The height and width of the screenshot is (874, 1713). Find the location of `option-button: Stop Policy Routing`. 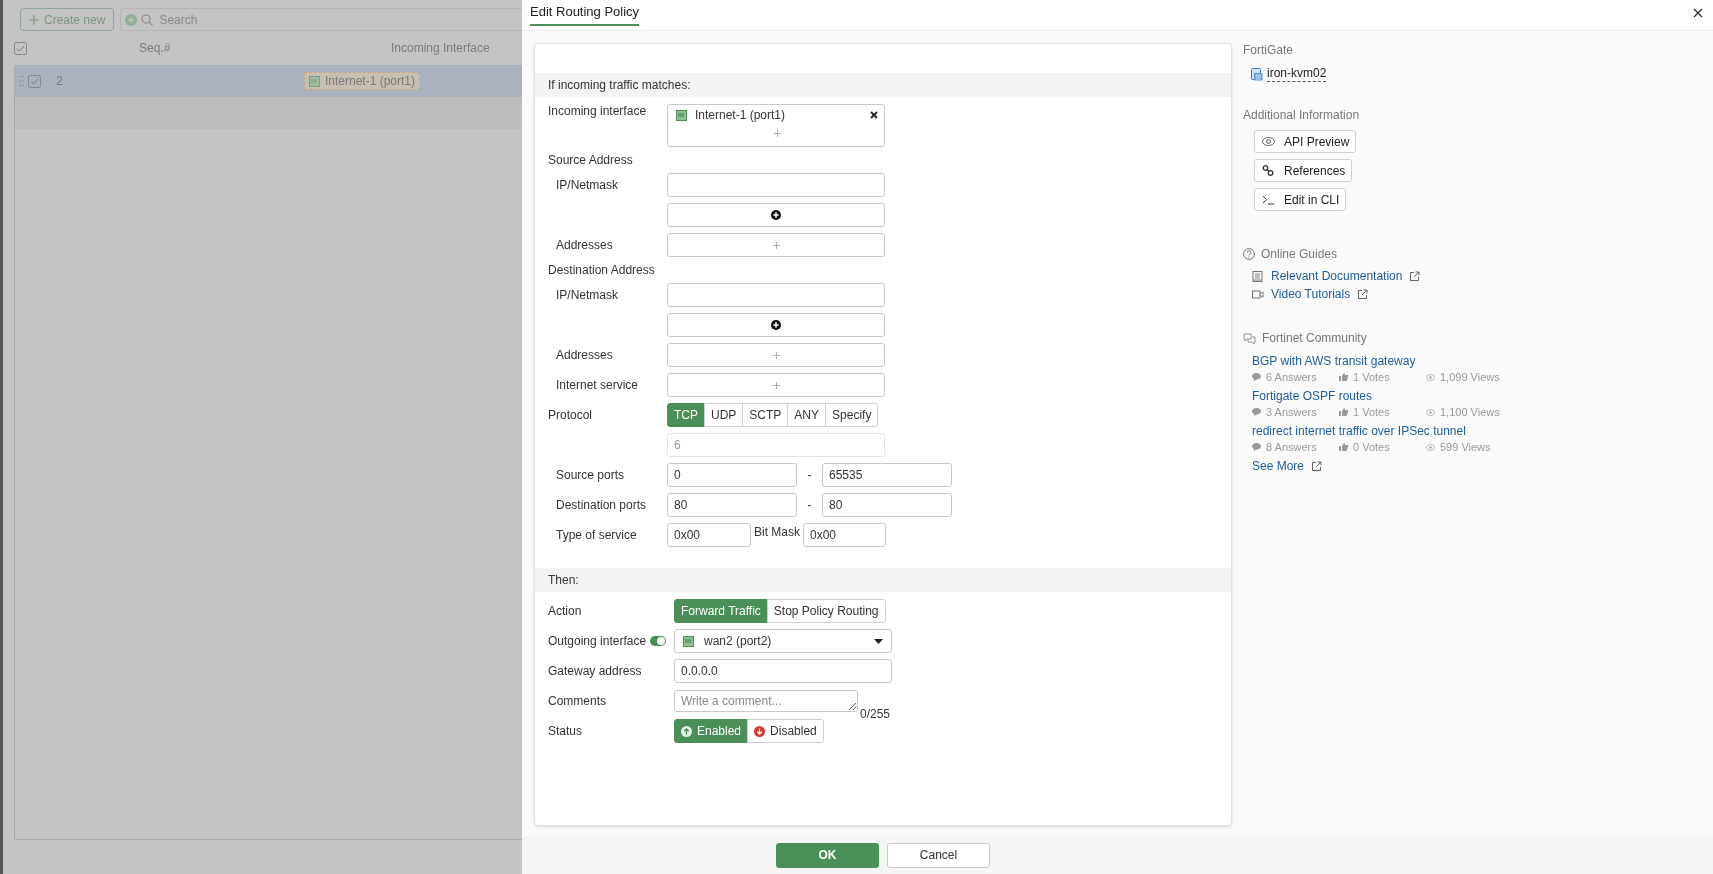

option-button: Stop Policy Routing is located at coordinates (826, 611).